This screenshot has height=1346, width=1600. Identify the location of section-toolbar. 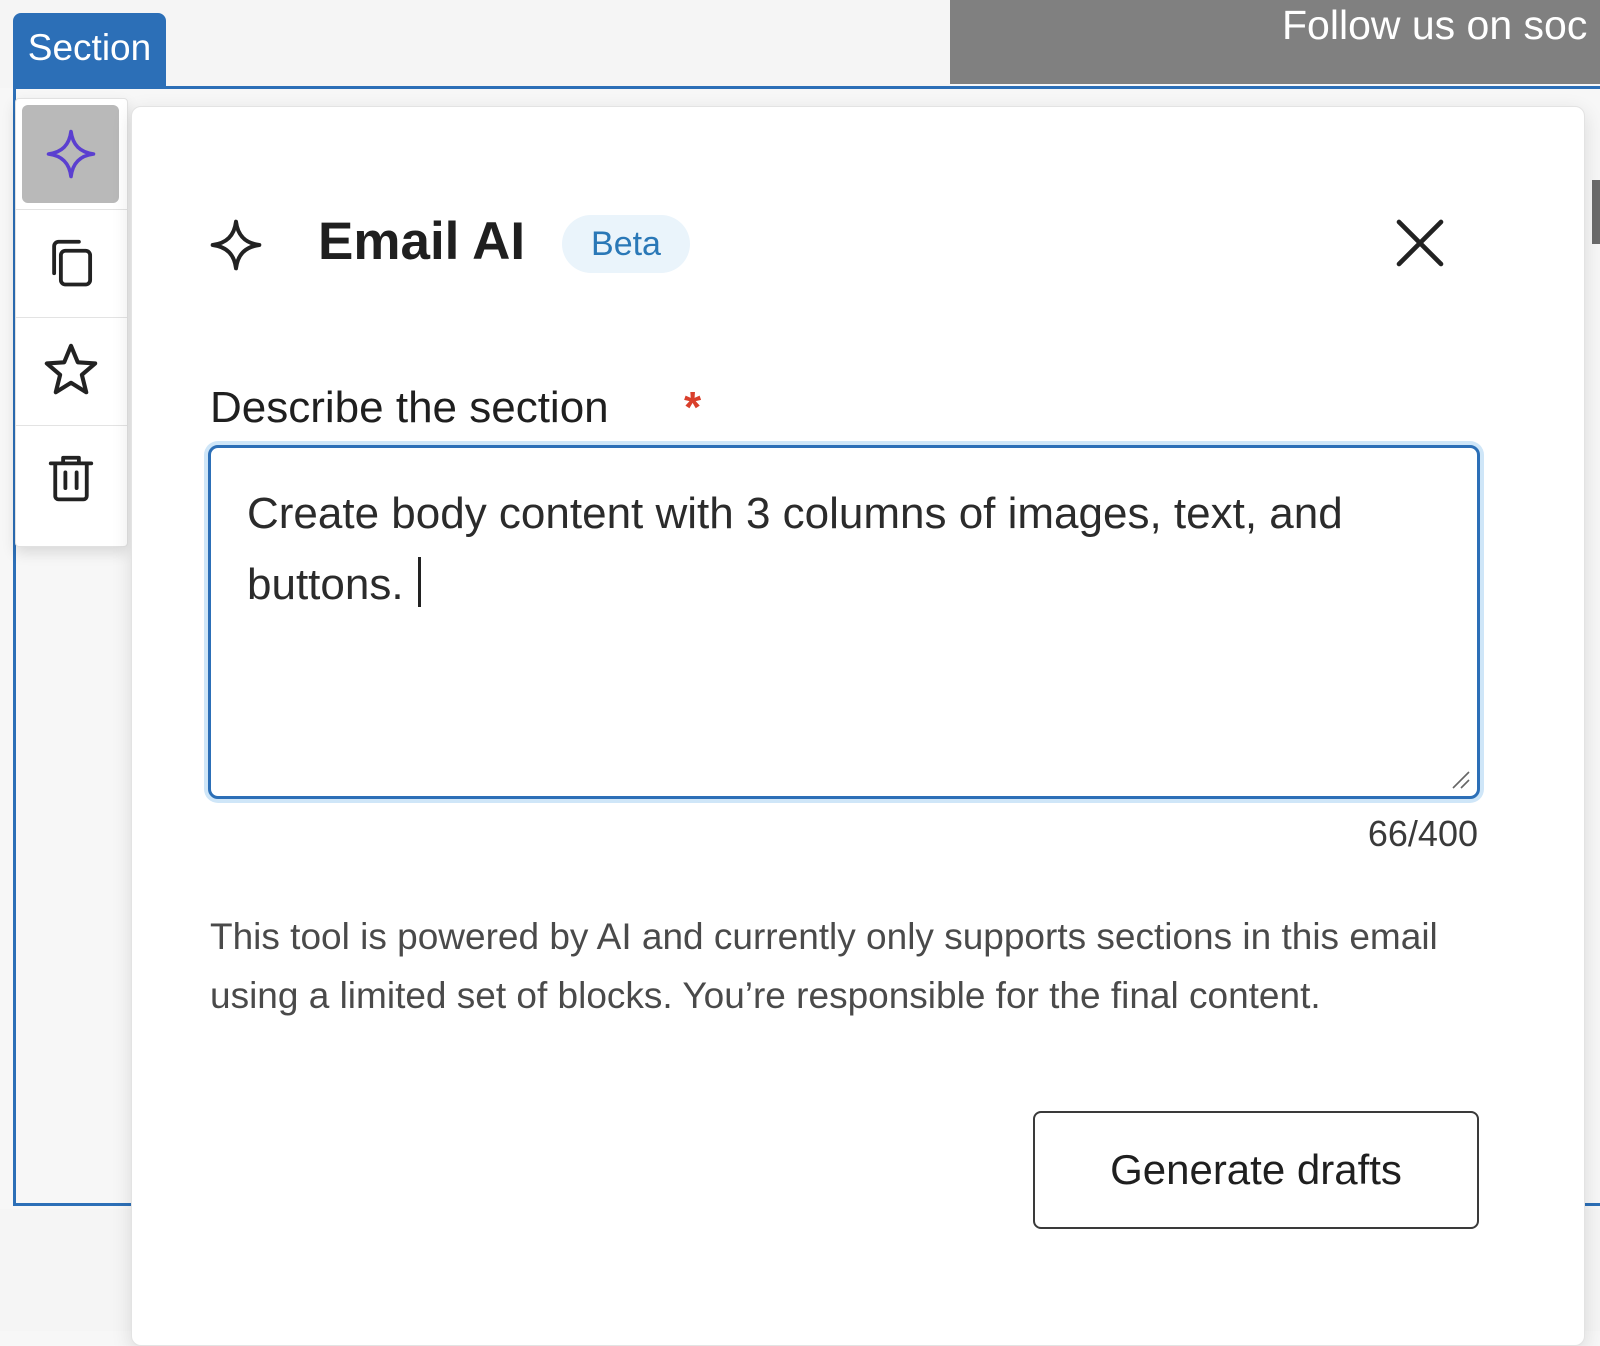
(71, 322).